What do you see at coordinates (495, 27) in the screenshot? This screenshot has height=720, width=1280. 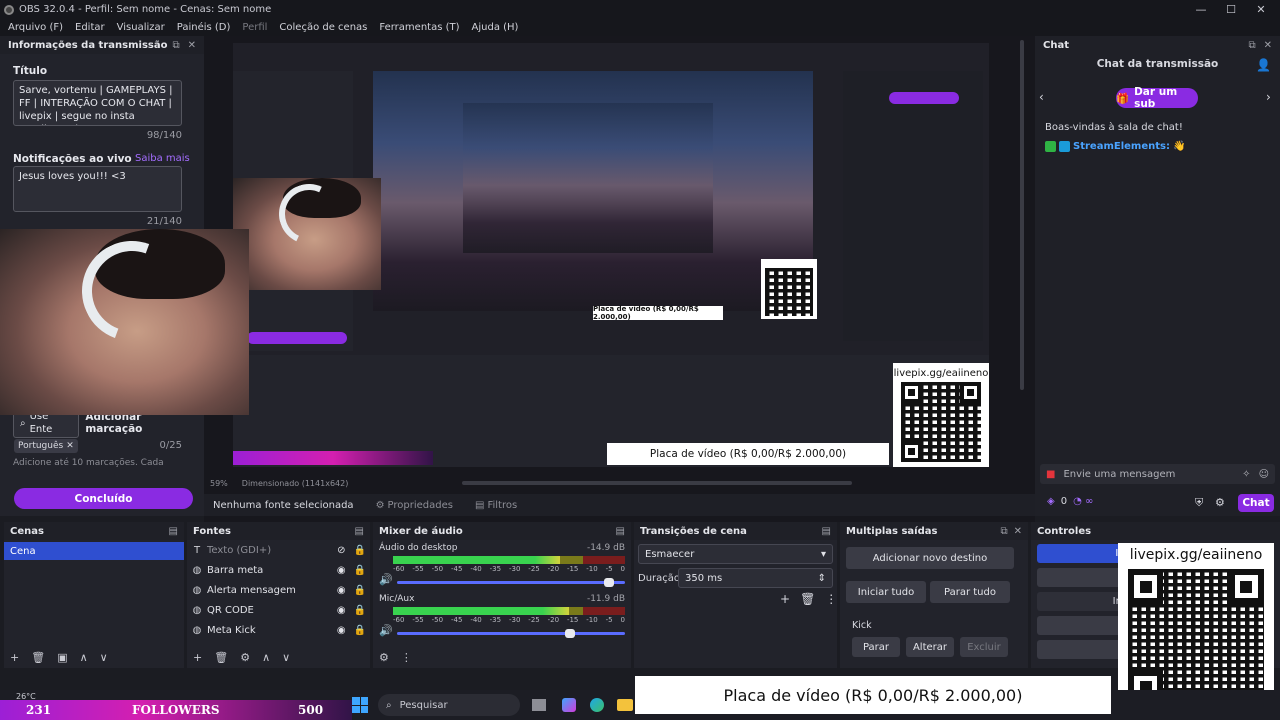 I see `menu-help: Ajuda (H)` at bounding box center [495, 27].